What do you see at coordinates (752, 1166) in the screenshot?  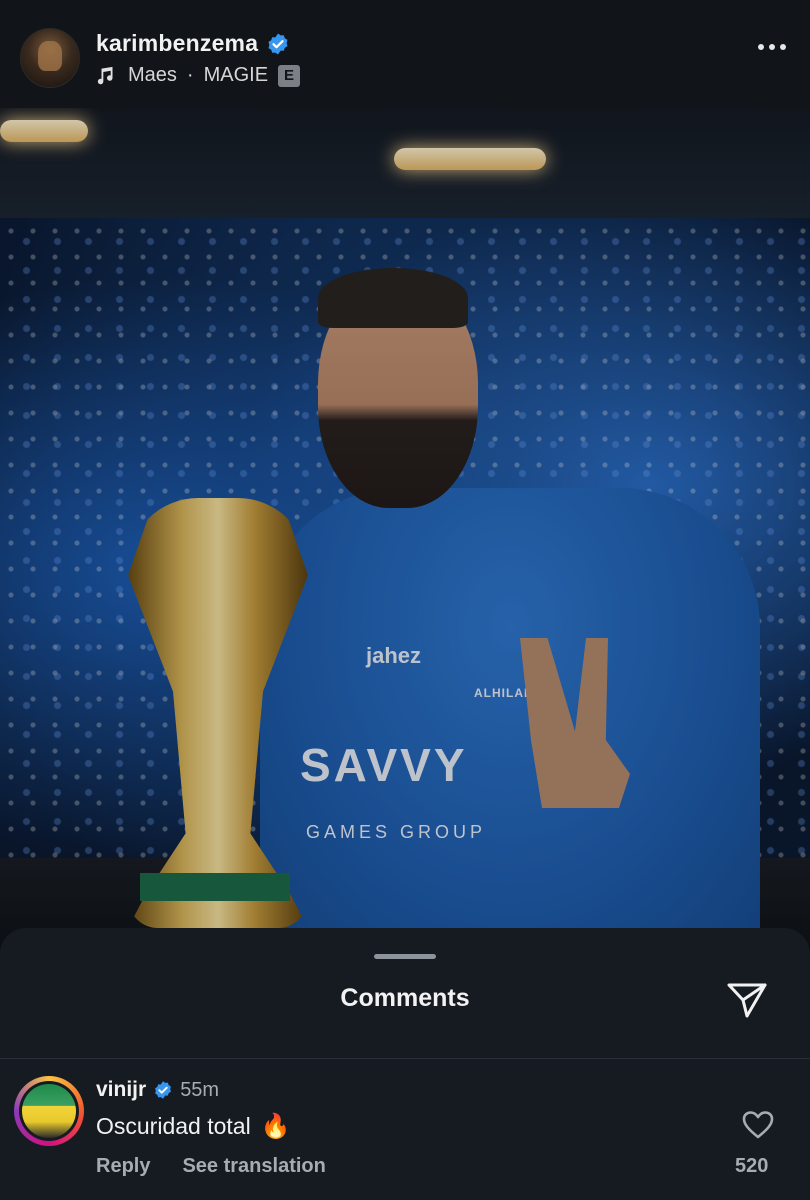 I see `like-count: 520` at bounding box center [752, 1166].